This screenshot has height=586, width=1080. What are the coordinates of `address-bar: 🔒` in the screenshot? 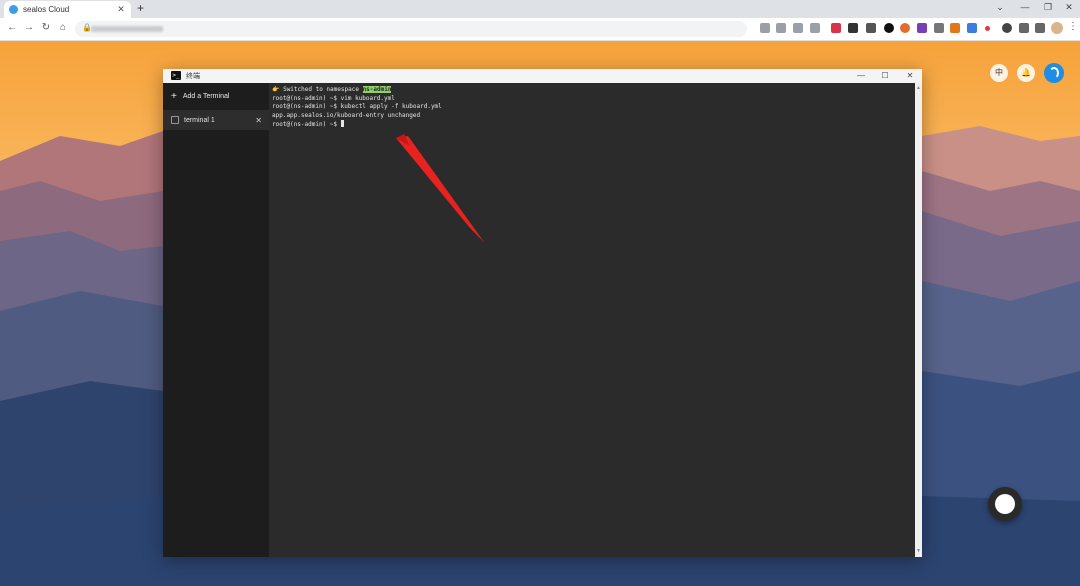 It's located at (411, 29).